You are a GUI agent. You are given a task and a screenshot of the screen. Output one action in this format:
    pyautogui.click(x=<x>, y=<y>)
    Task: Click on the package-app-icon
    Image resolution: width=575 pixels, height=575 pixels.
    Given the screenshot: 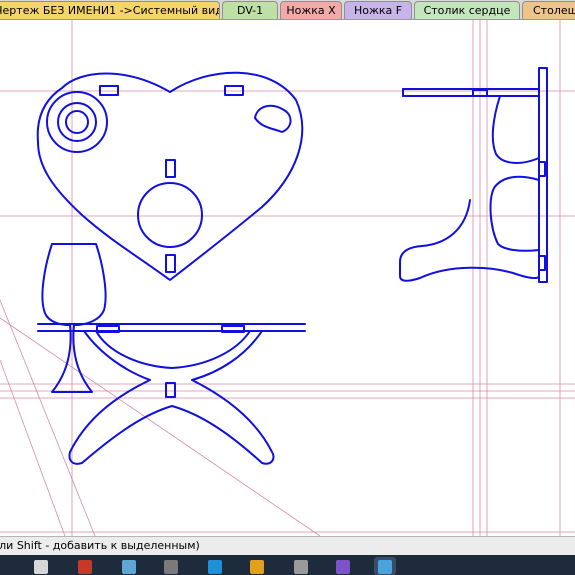 What is the action you would take?
    pyautogui.click(x=129, y=567)
    